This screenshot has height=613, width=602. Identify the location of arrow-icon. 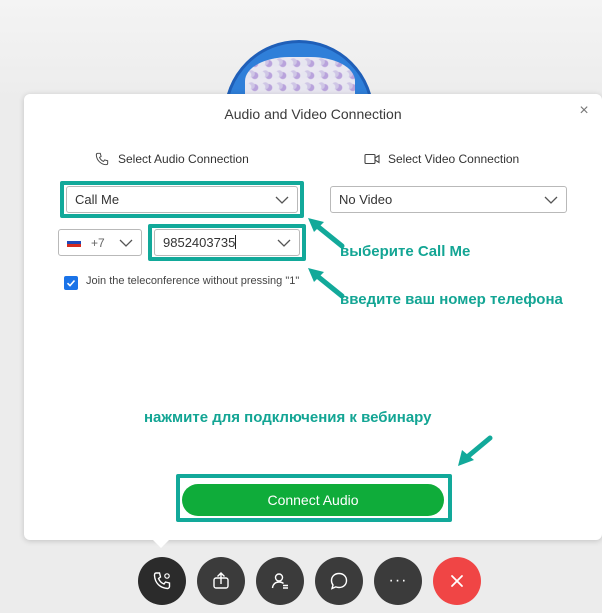
(475, 450).